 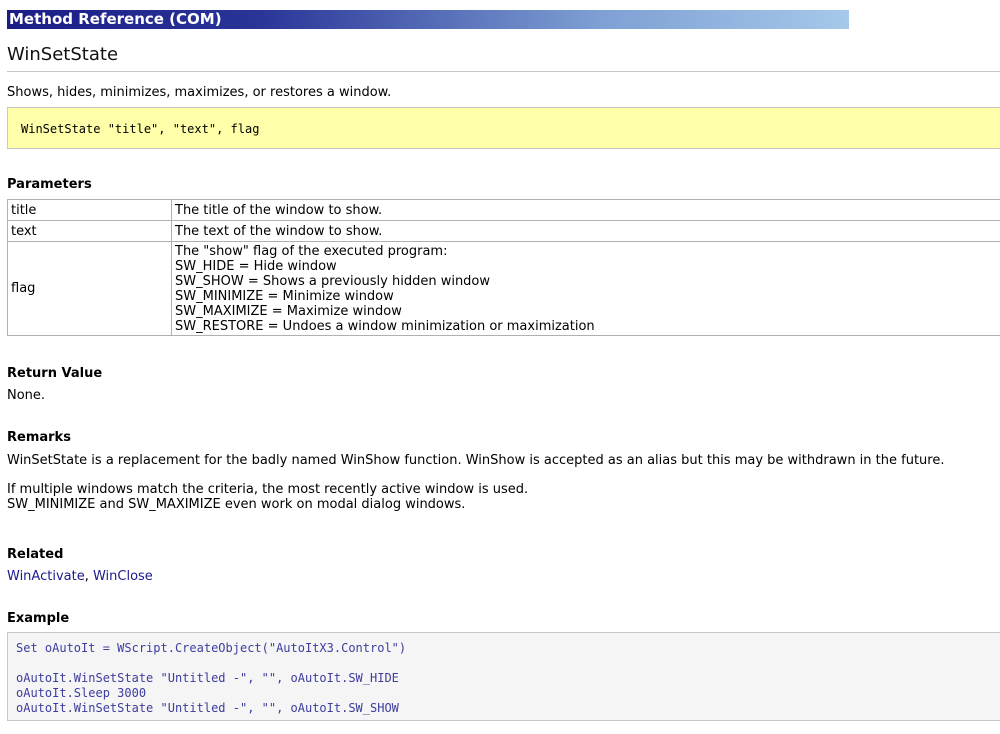 What do you see at coordinates (39, 437) in the screenshot?
I see `remarks-heading: Remarks` at bounding box center [39, 437].